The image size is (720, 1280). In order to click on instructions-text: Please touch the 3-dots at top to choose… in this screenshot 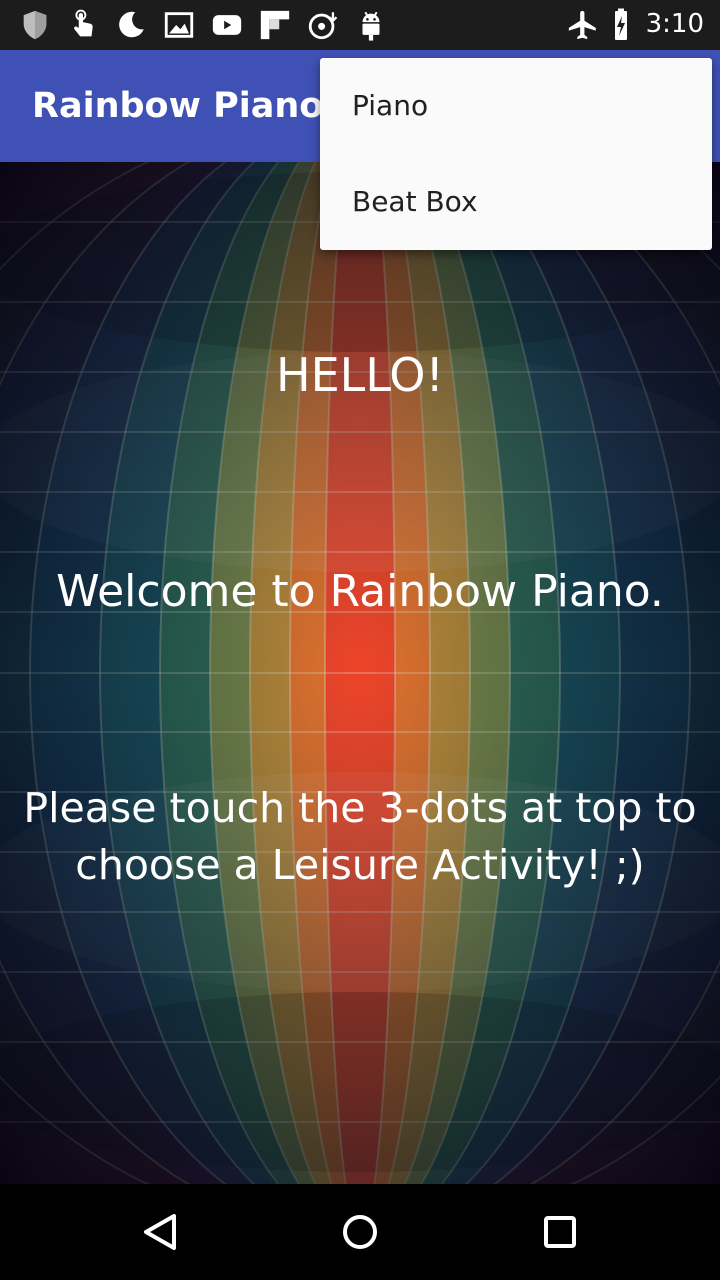, I will do `click(360, 836)`.